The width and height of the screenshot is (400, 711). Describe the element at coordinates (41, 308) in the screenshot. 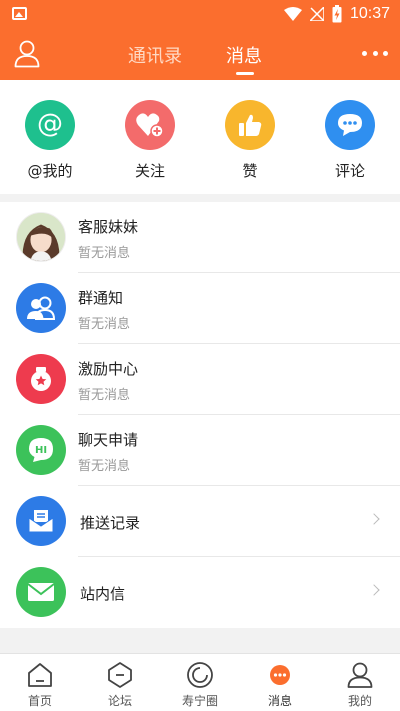

I see `group-icon` at that location.